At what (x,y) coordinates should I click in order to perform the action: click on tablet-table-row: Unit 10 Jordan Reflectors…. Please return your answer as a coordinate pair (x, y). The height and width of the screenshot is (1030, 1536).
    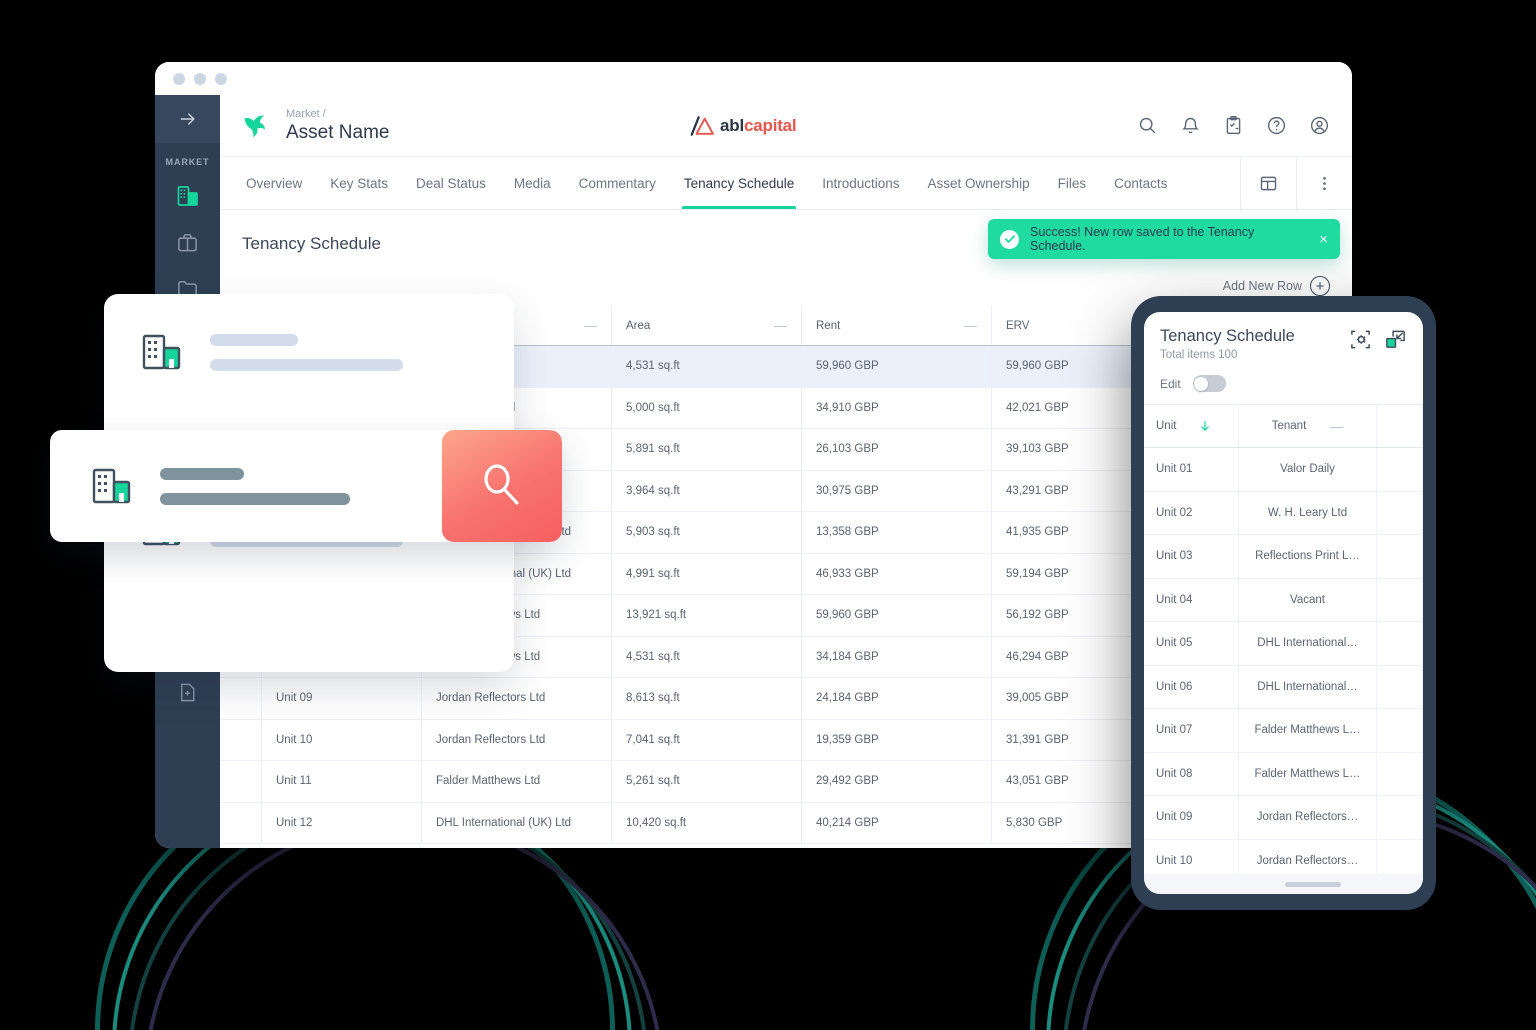
    Looking at the image, I should click on (1283, 856).